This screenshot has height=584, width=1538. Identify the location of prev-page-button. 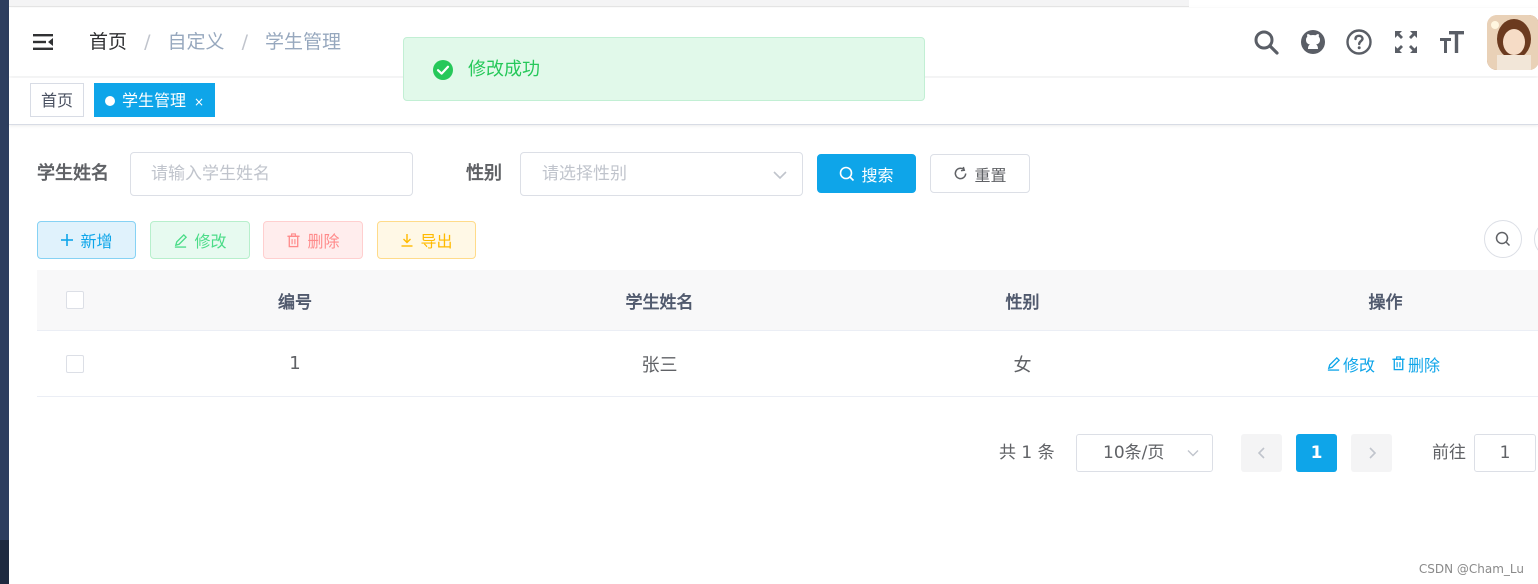
(1261, 453).